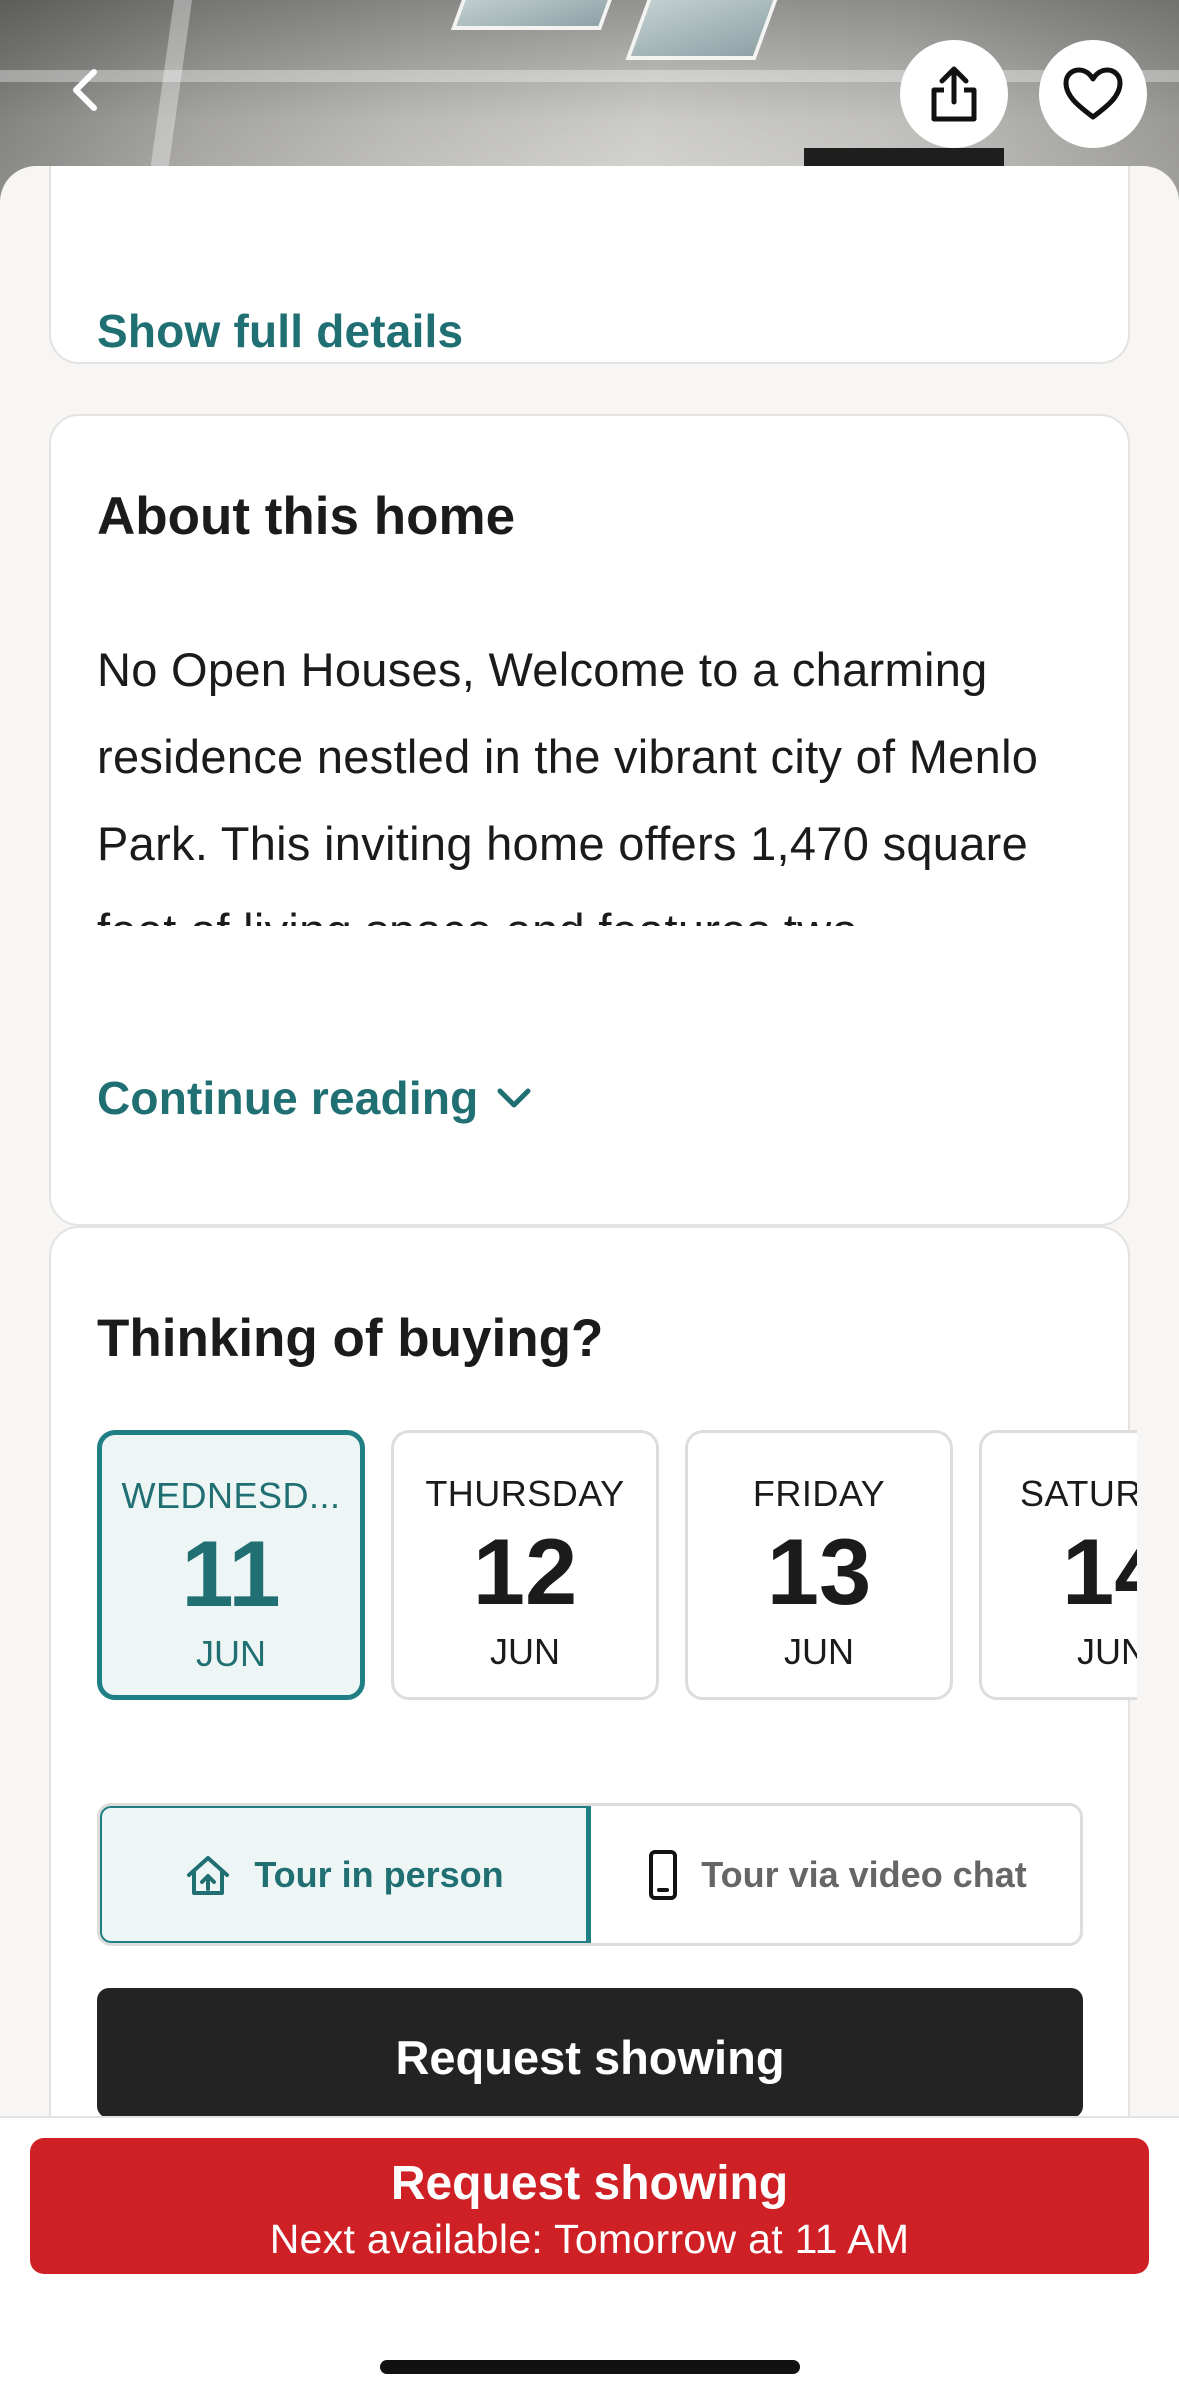 Image resolution: width=1179 pixels, height=2396 pixels. Describe the element at coordinates (1078, 1493) in the screenshot. I see `day-name: SATURDAY` at that location.